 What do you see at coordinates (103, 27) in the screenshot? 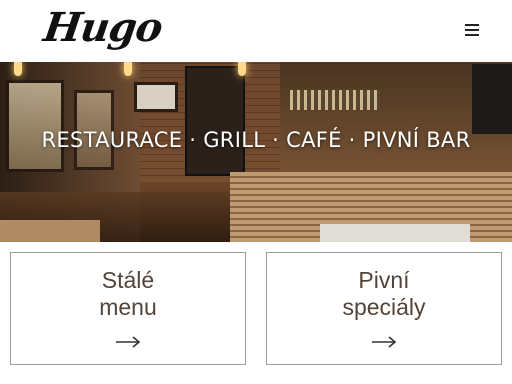
I see `hugo-logo: Hugo` at bounding box center [103, 27].